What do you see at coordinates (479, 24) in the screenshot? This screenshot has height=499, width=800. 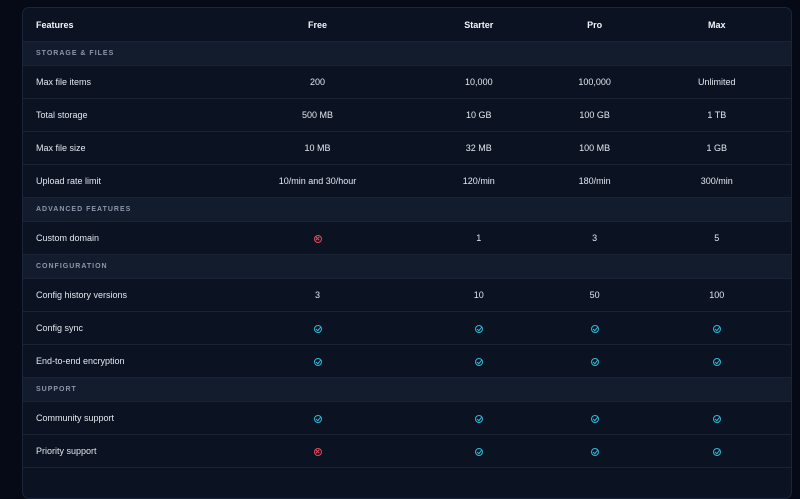 I see `header-plan-starter: Starter` at bounding box center [479, 24].